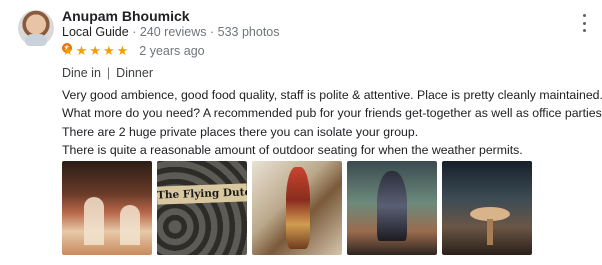  I want to click on reviewer-name: Anupam Bhoumick, so click(126, 16).